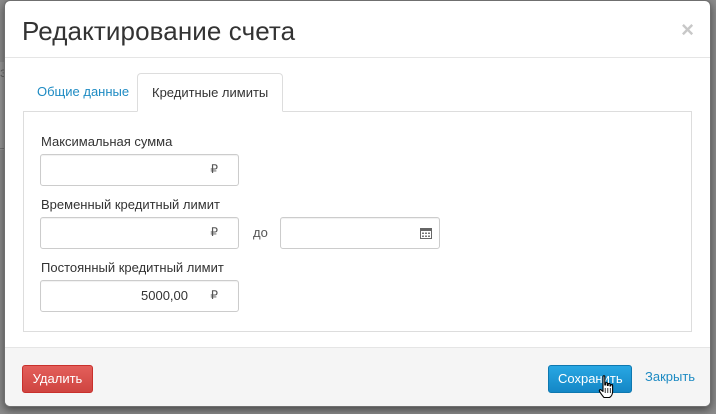 This screenshot has width=716, height=414. What do you see at coordinates (83, 91) in the screenshot?
I see `tab-general-data: Общие данные` at bounding box center [83, 91].